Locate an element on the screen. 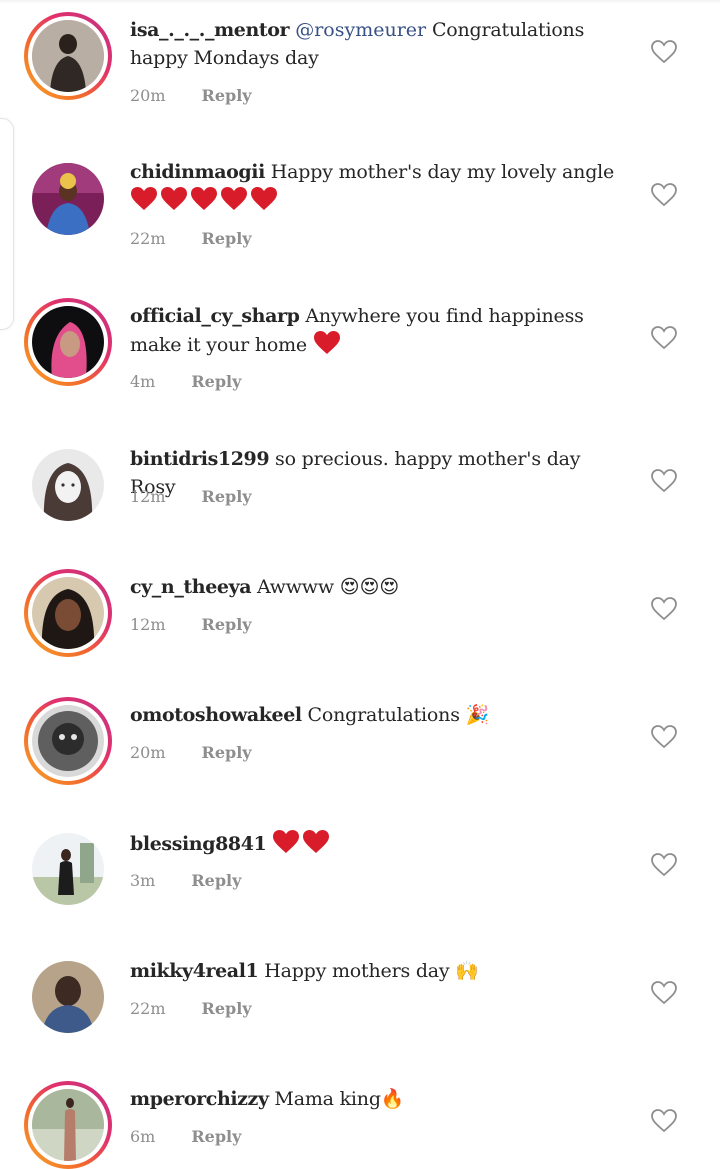 The width and height of the screenshot is (720, 1169). comment-meta: 3m Reply is located at coordinates (185, 881).